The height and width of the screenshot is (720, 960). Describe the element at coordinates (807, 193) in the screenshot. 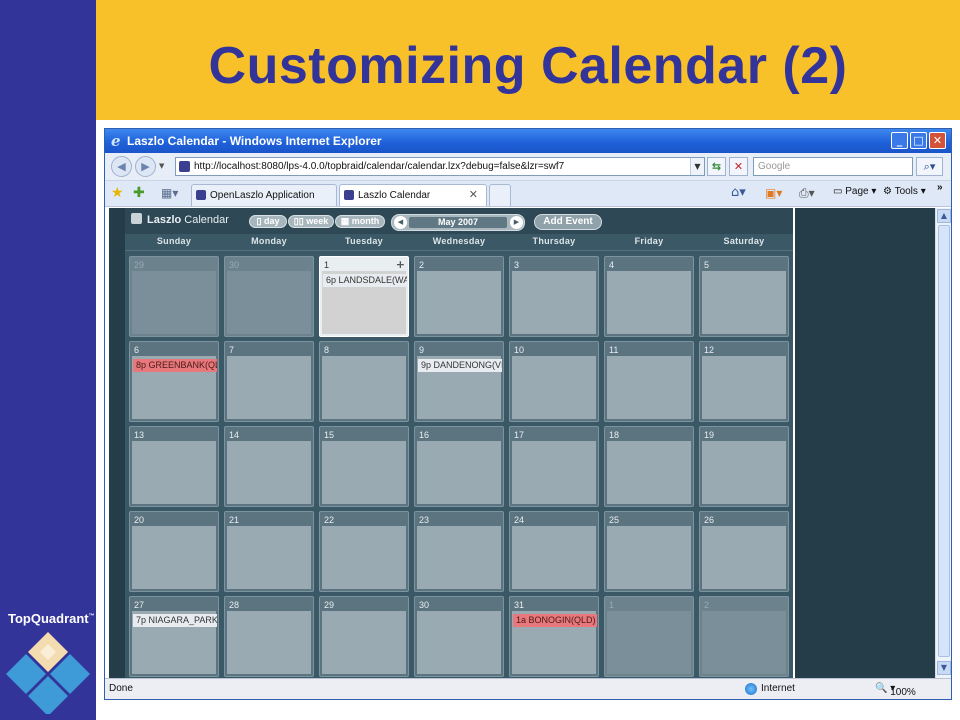

I see `print-icon: ⎙▾` at that location.